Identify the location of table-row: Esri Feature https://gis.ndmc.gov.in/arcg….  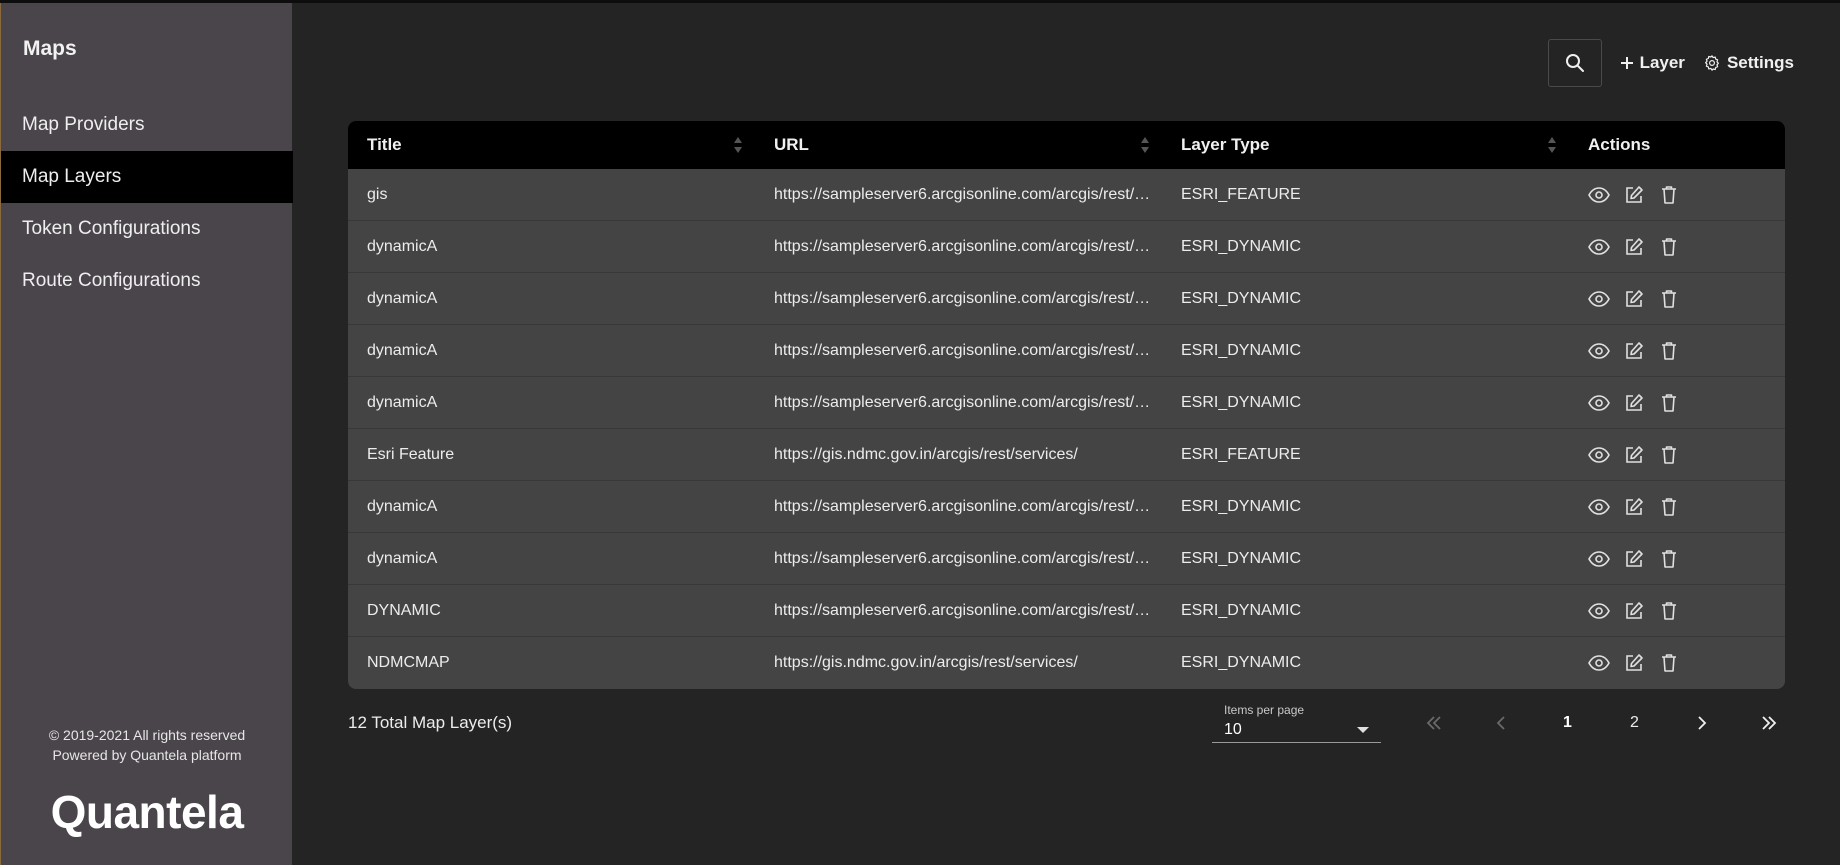
(1066, 455).